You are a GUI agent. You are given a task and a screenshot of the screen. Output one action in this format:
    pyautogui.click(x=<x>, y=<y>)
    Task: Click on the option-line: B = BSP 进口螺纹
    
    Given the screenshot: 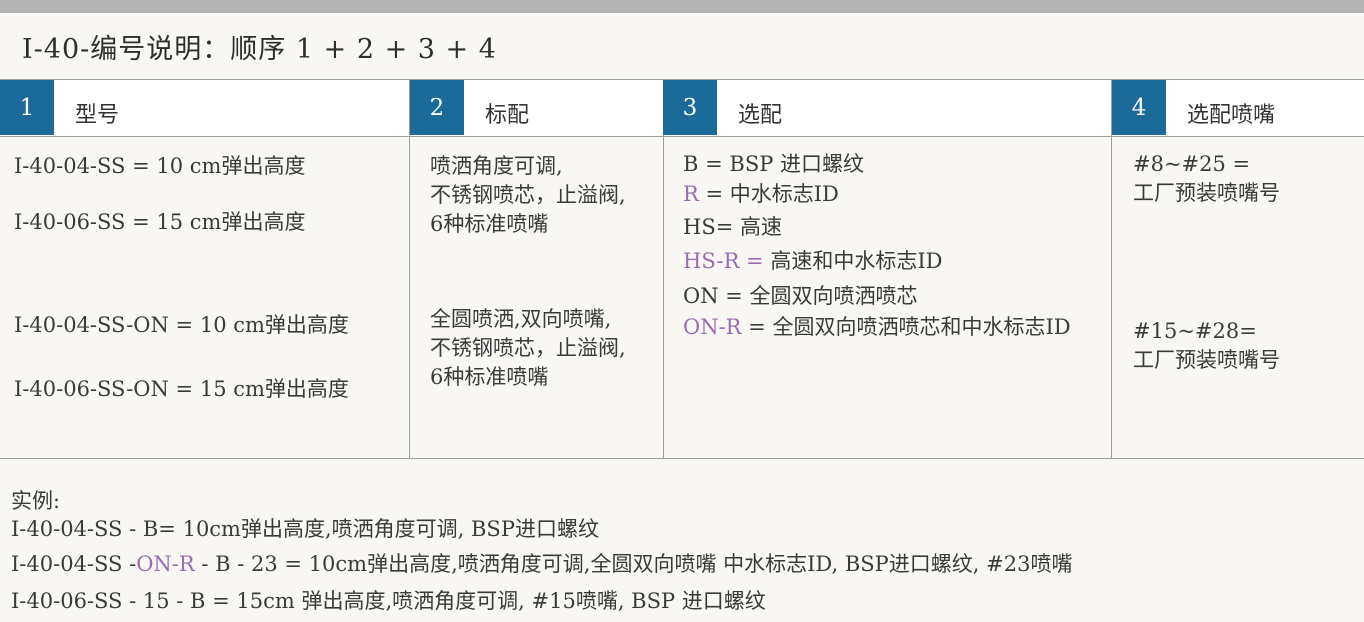 What is the action you would take?
    pyautogui.click(x=773, y=164)
    